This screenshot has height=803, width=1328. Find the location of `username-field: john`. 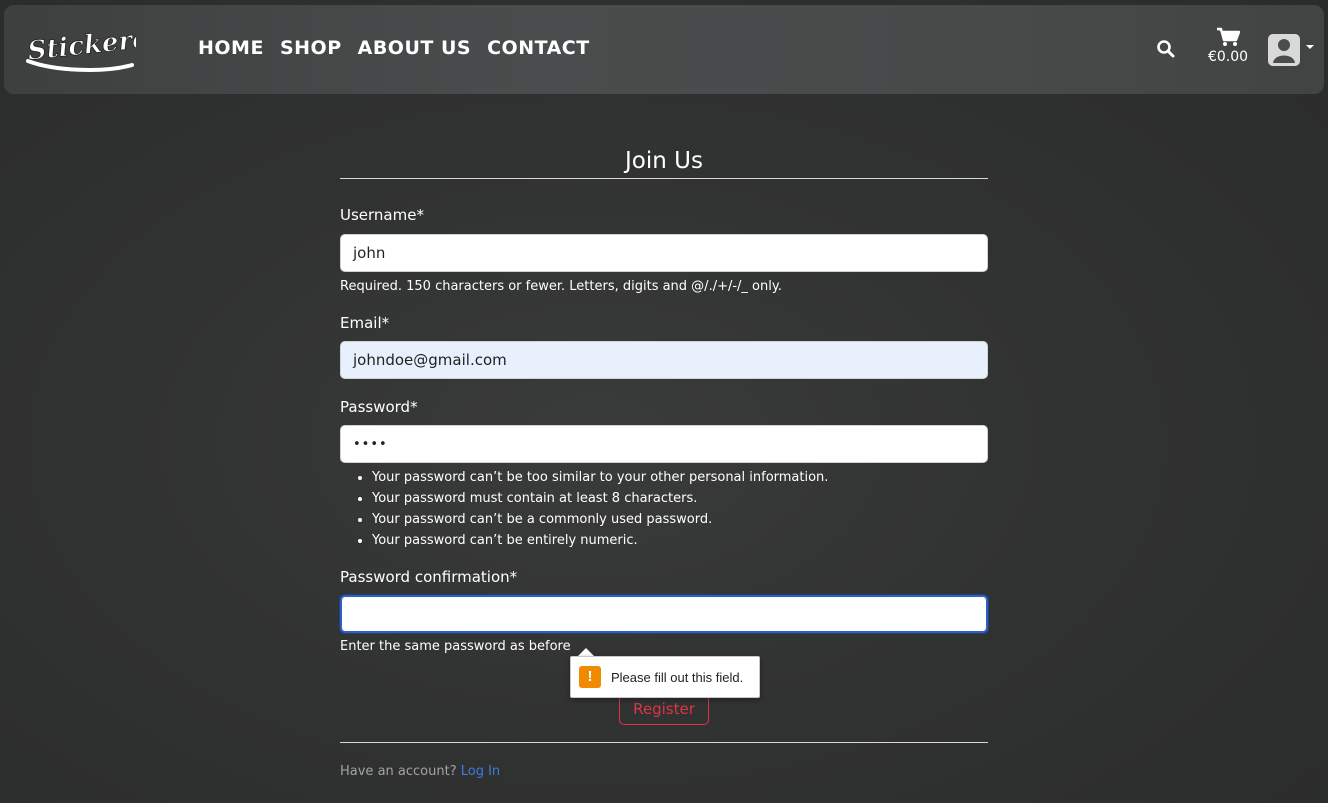

username-field: john is located at coordinates (664, 253).